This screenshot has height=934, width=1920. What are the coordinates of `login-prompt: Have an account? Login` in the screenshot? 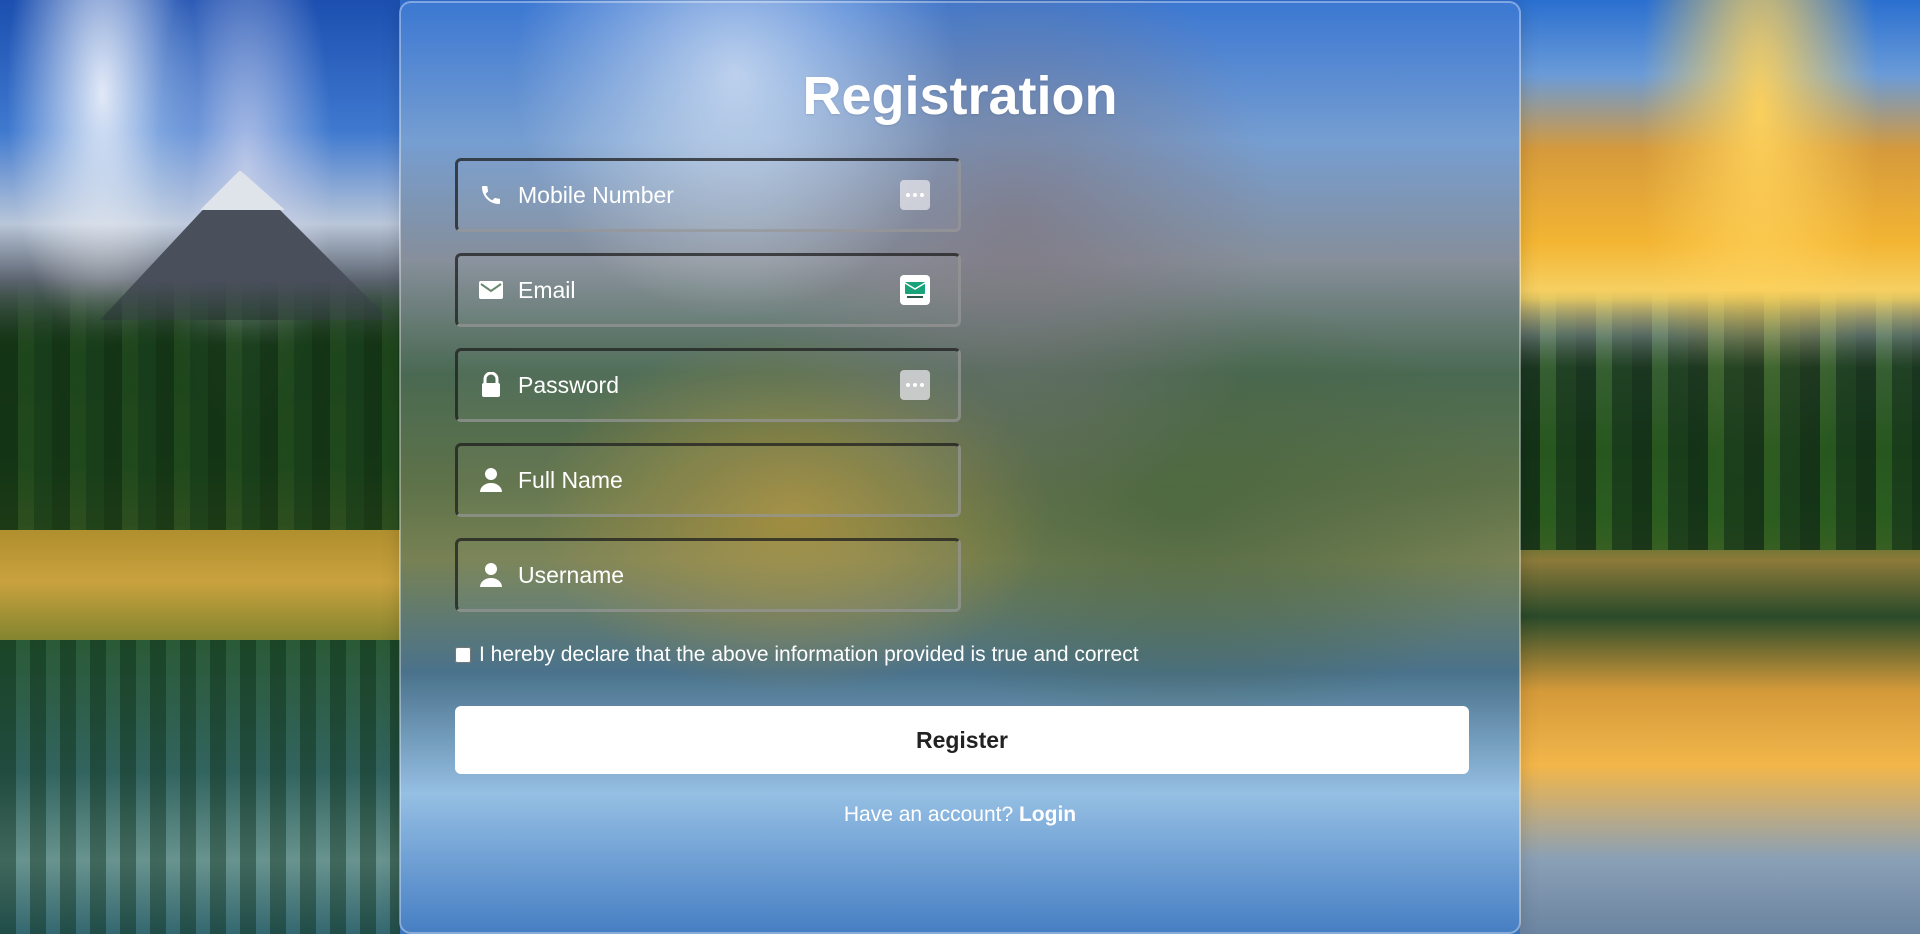 It's located at (960, 815).